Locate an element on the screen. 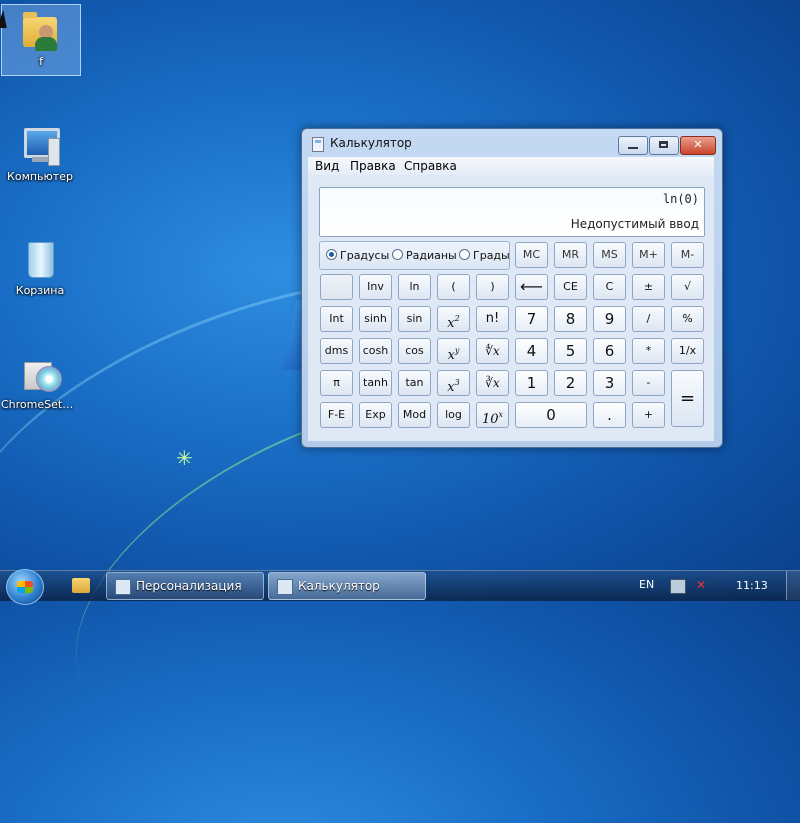  close-icon: ✕ is located at coordinates (698, 144).